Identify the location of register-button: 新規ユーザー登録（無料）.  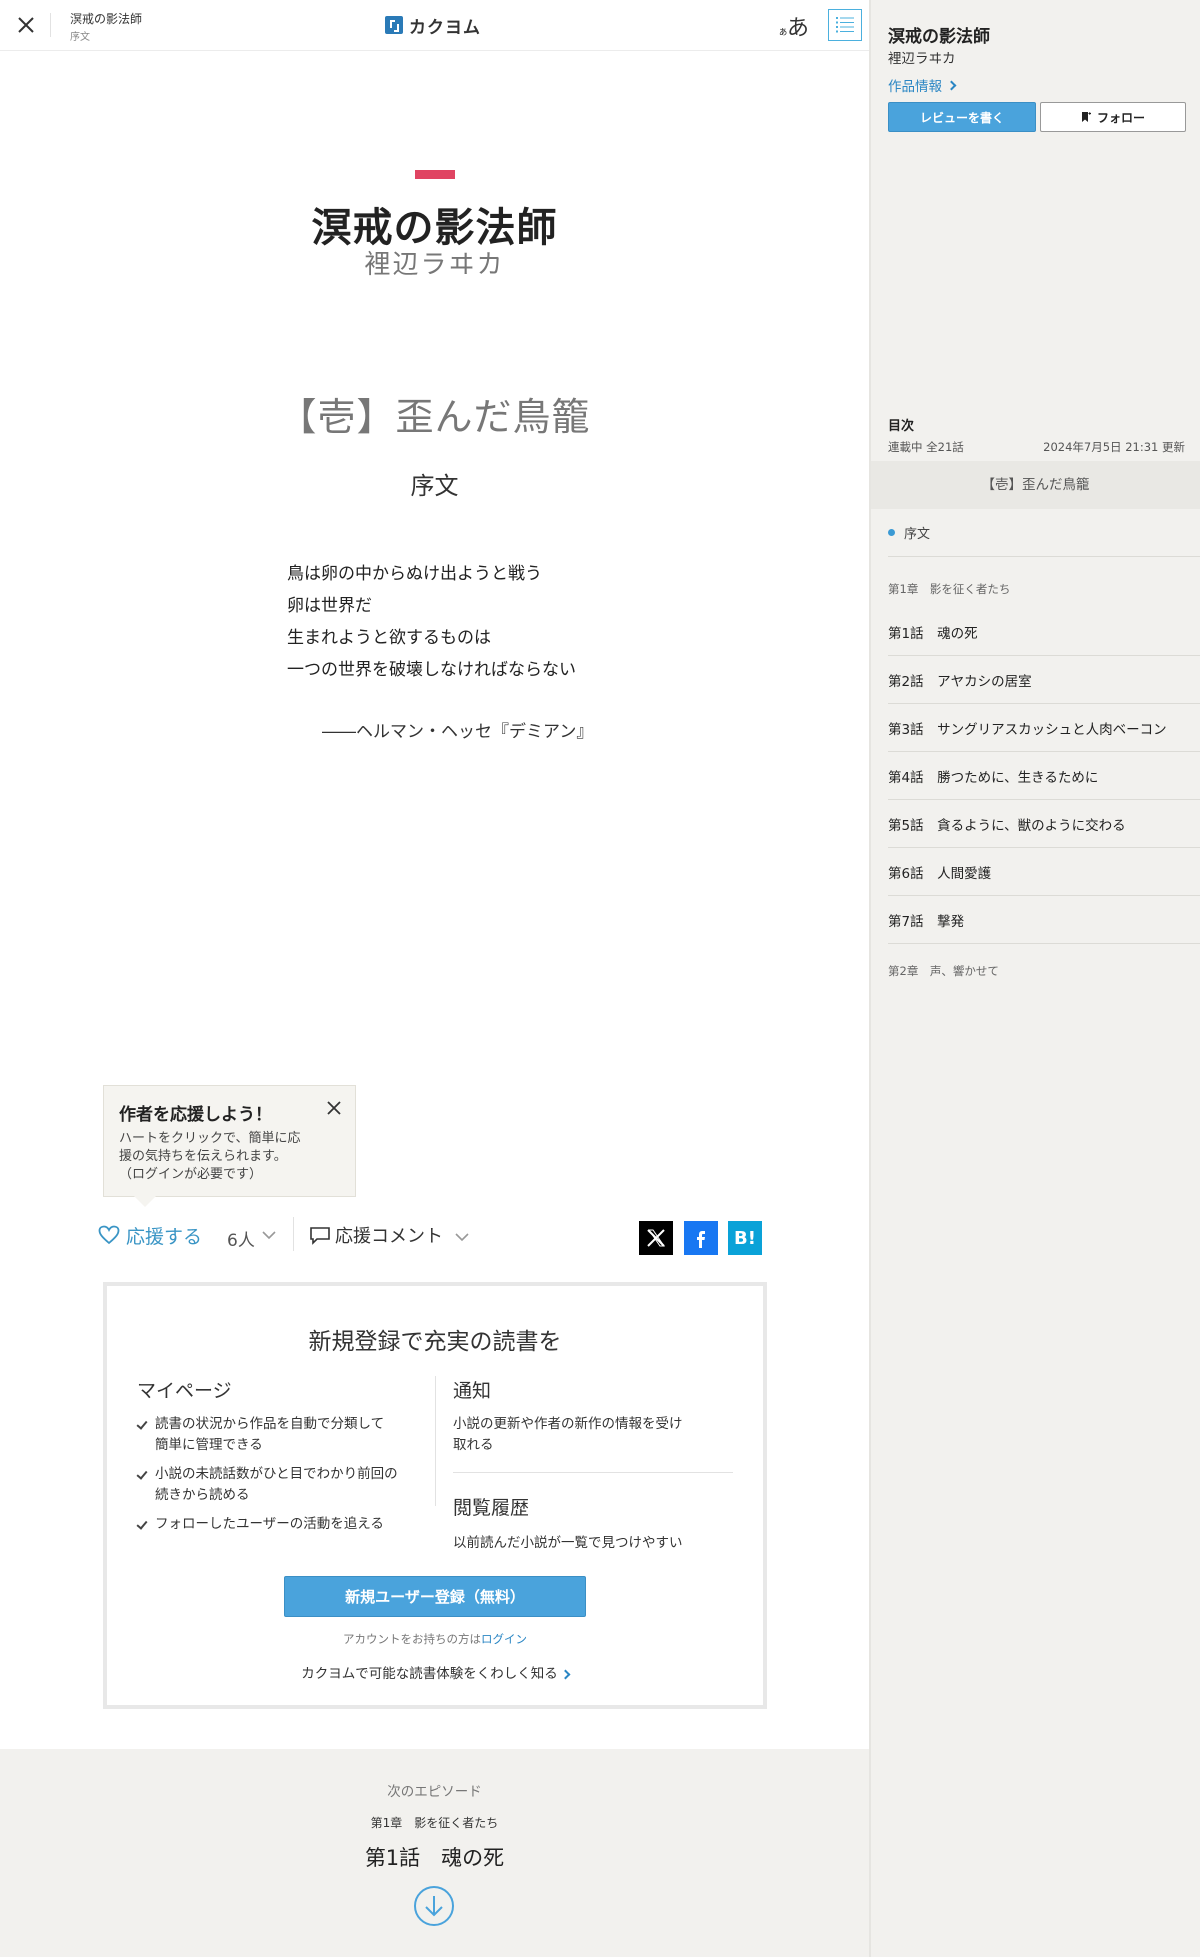
(435, 1596).